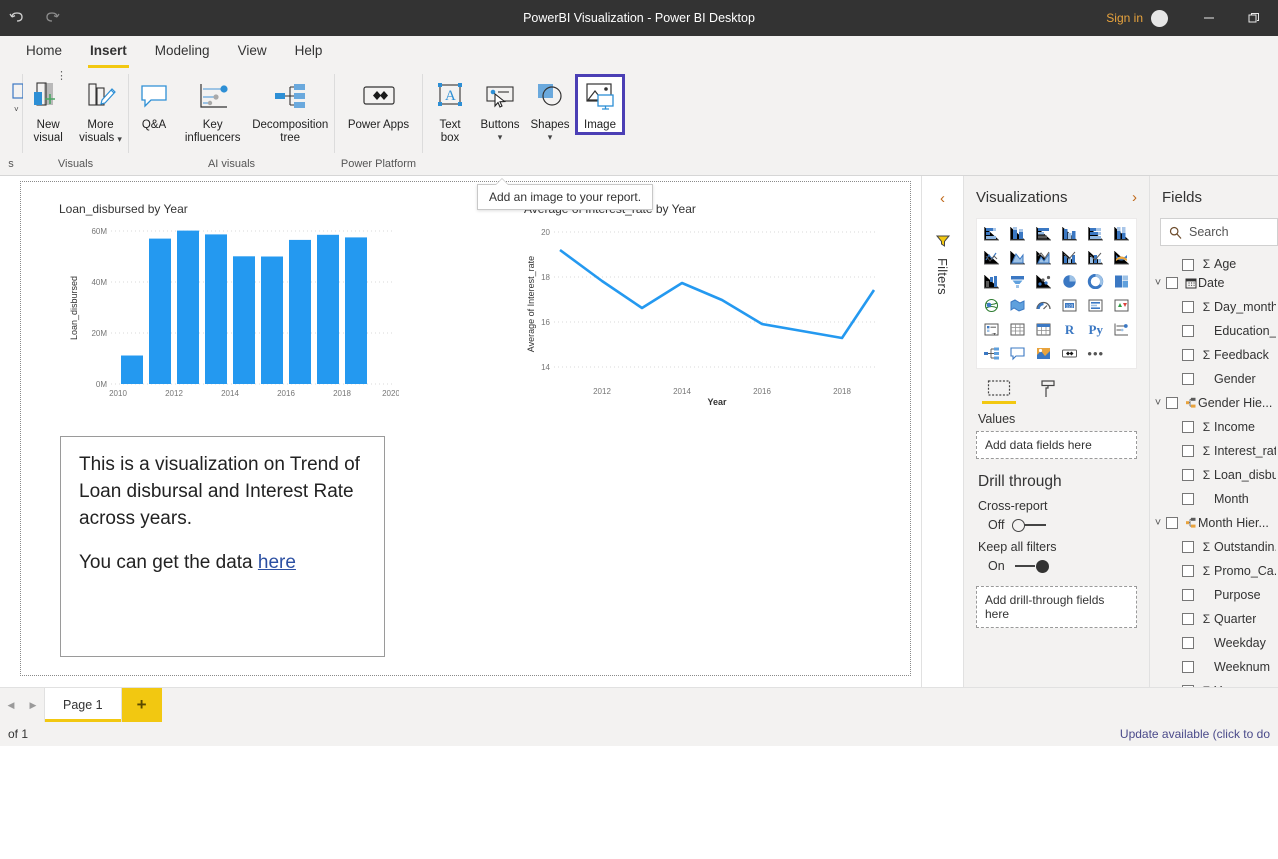  Describe the element at coordinates (450, 109) in the screenshot. I see `text-box-button: A Text box` at that location.